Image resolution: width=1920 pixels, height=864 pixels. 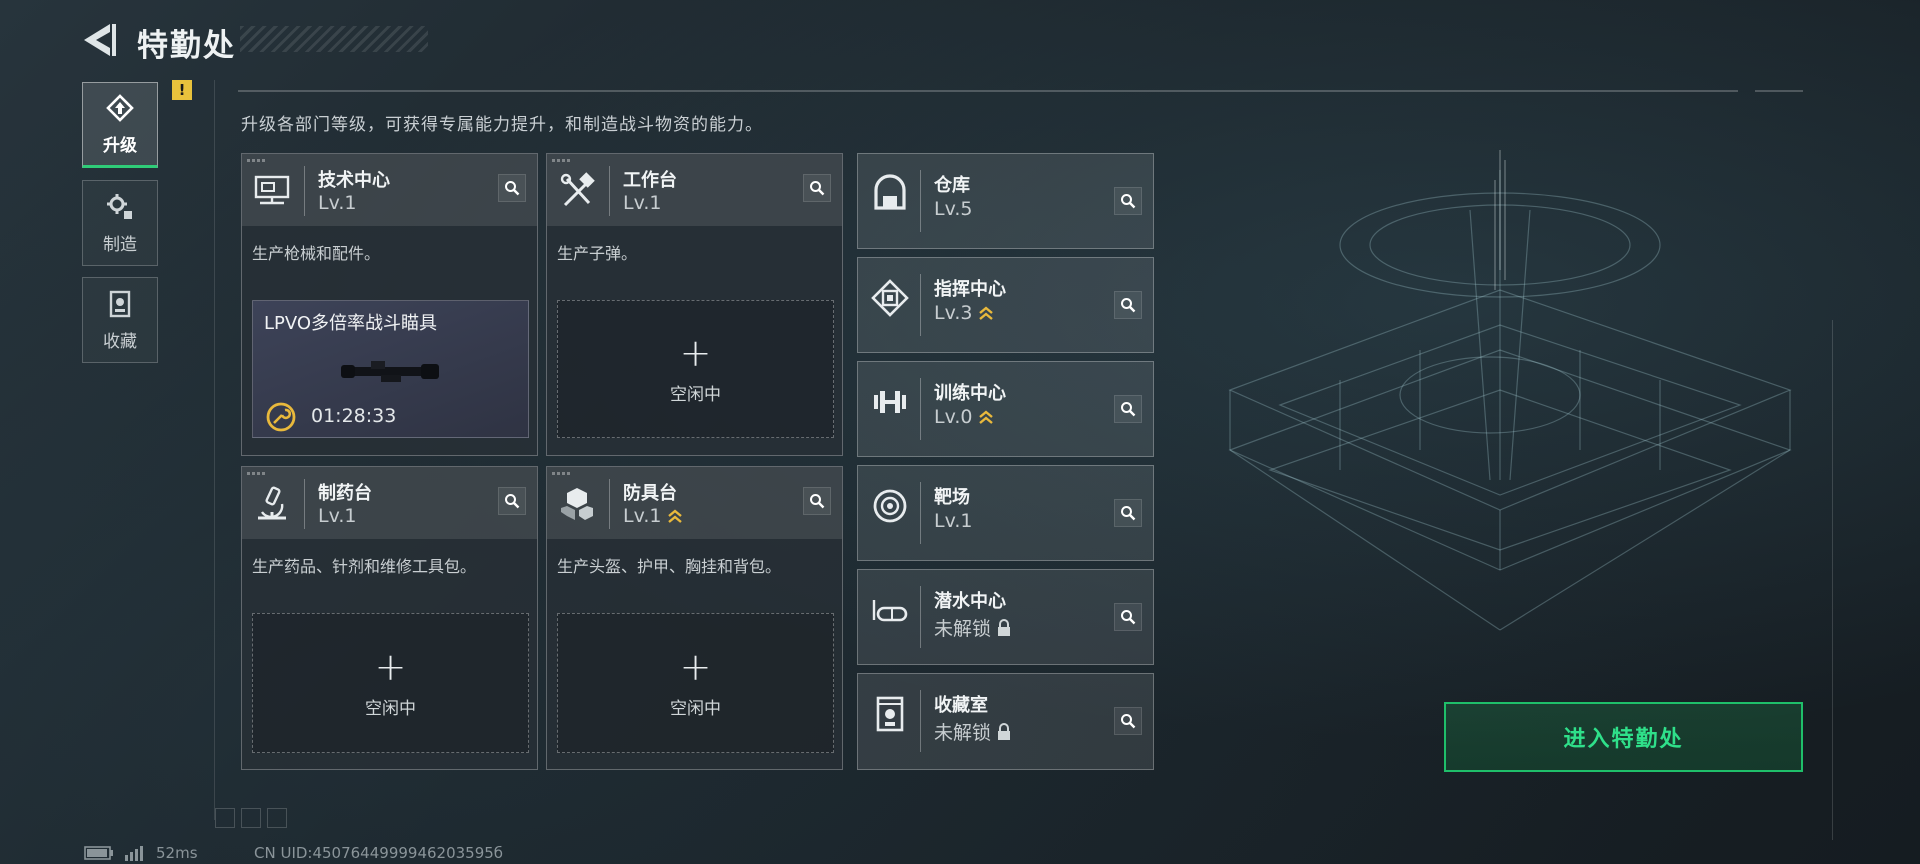 What do you see at coordinates (390, 369) in the screenshot?
I see `production-item: LPVO多倍率战斗瞄具 01:28:33` at bounding box center [390, 369].